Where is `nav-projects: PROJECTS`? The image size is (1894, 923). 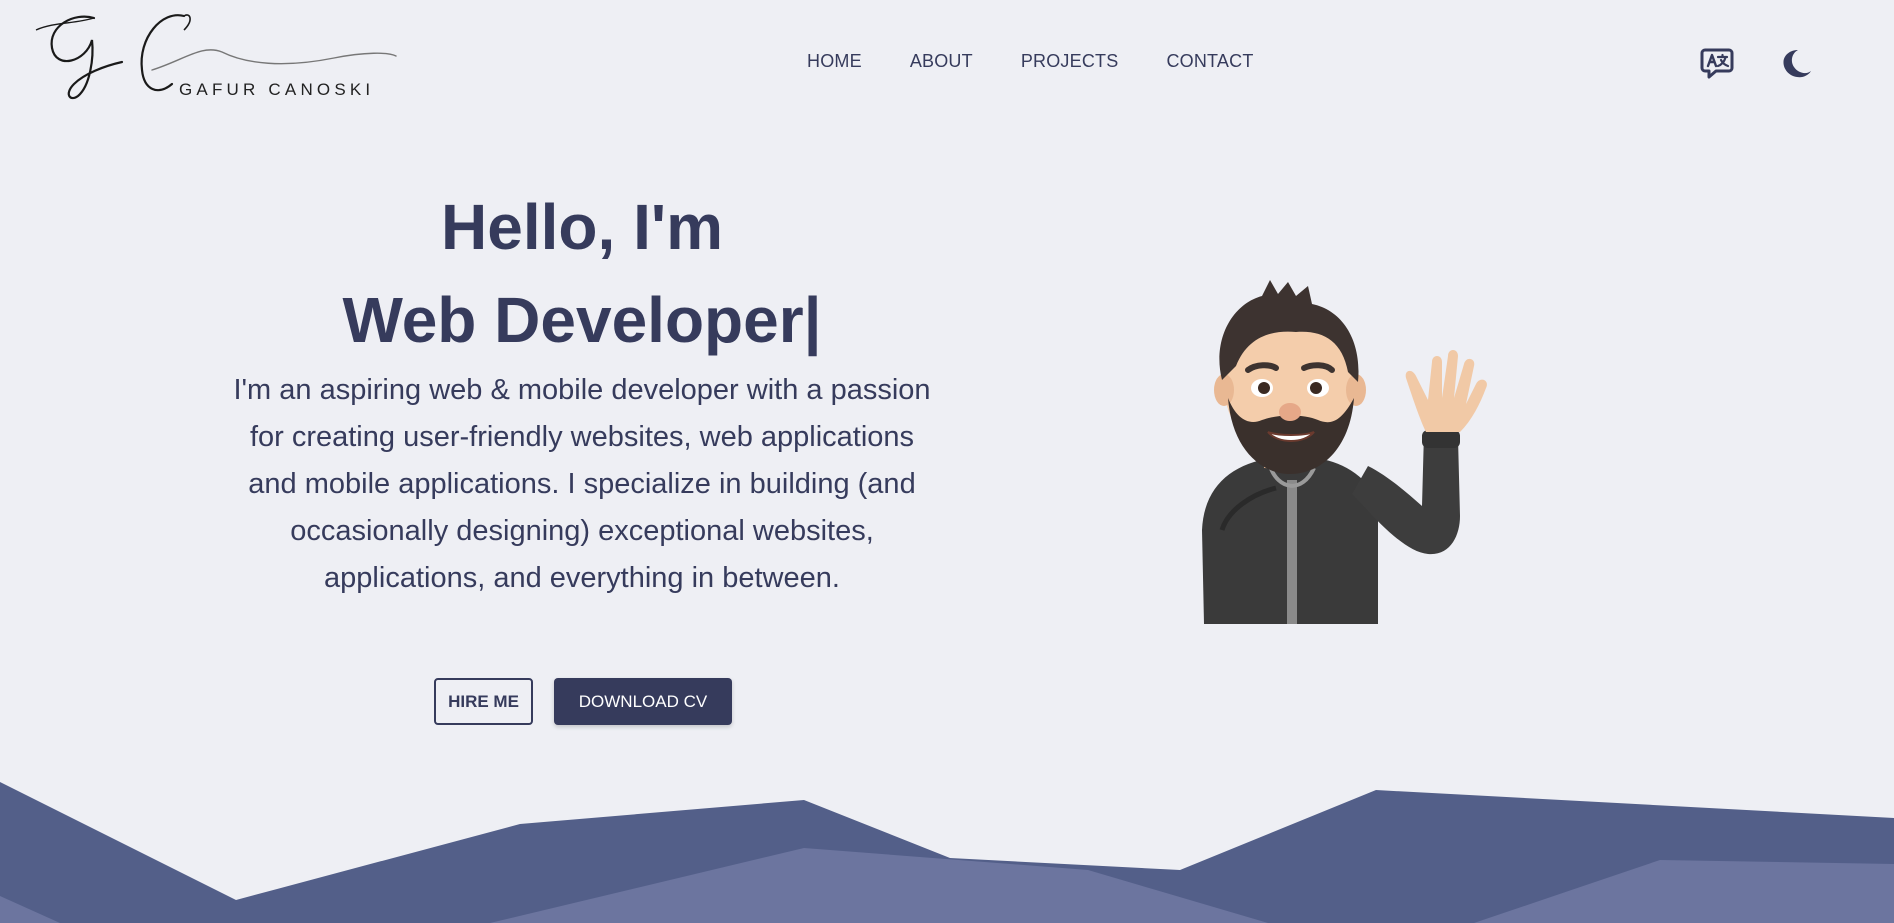 nav-projects: PROJECTS is located at coordinates (1070, 61).